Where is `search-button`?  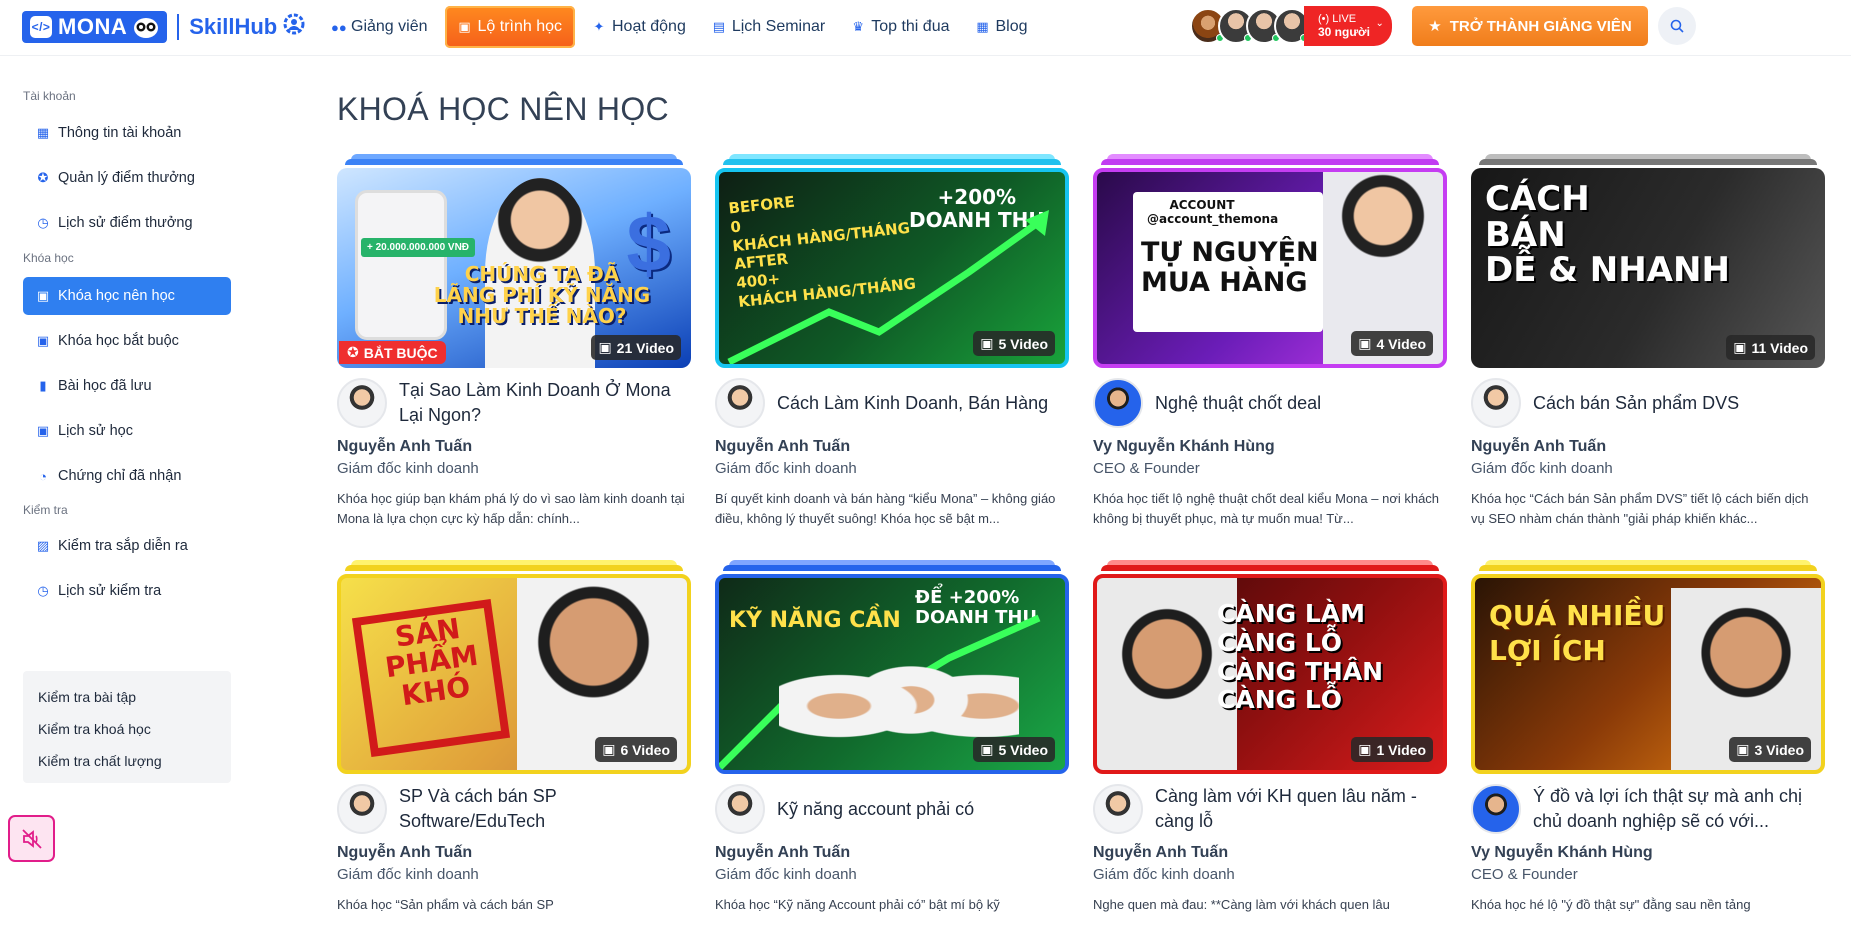 search-button is located at coordinates (1677, 26).